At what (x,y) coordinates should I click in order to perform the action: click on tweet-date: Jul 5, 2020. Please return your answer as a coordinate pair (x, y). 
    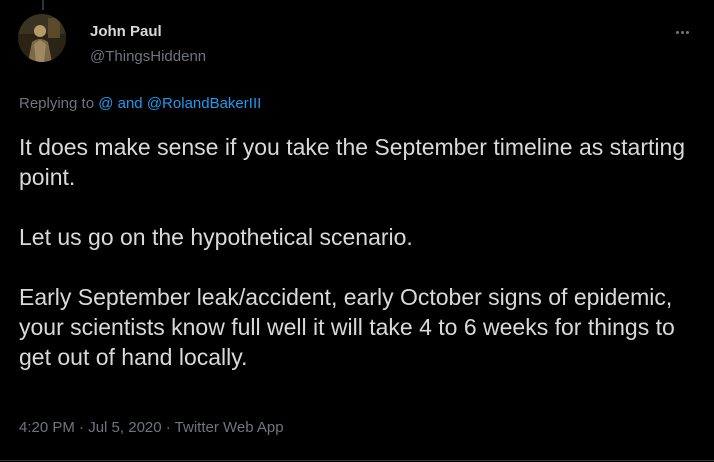
    Looking at the image, I should click on (124, 427).